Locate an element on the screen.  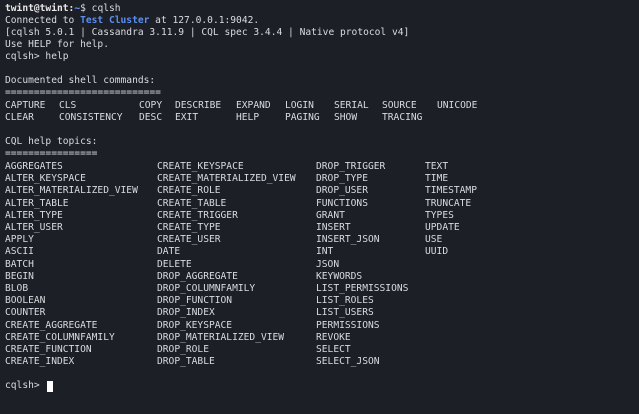
text-cursor is located at coordinates (50, 386).